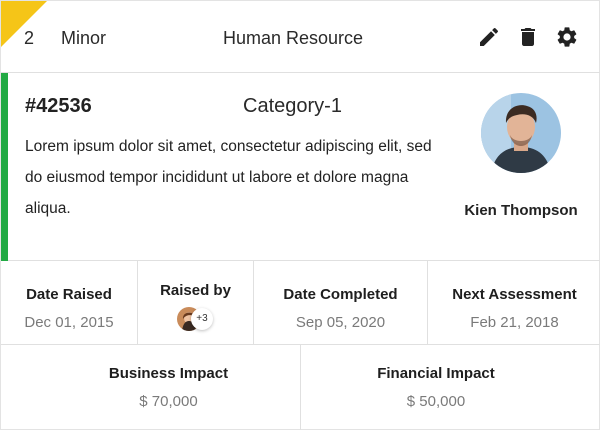 The image size is (600, 430). I want to click on date-completed-value: Sep 05, 2020, so click(340, 322).